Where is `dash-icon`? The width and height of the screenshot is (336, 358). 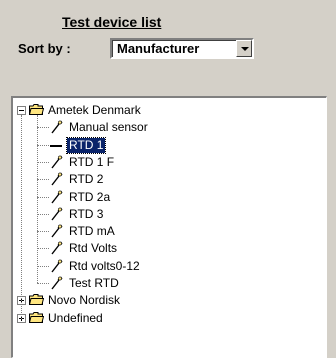
dash-icon is located at coordinates (56, 145).